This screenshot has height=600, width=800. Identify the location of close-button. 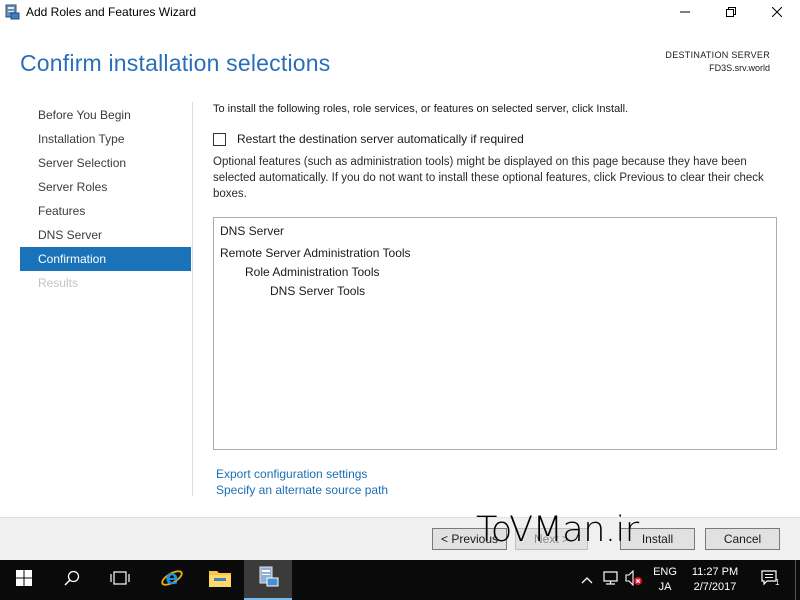
(777, 13).